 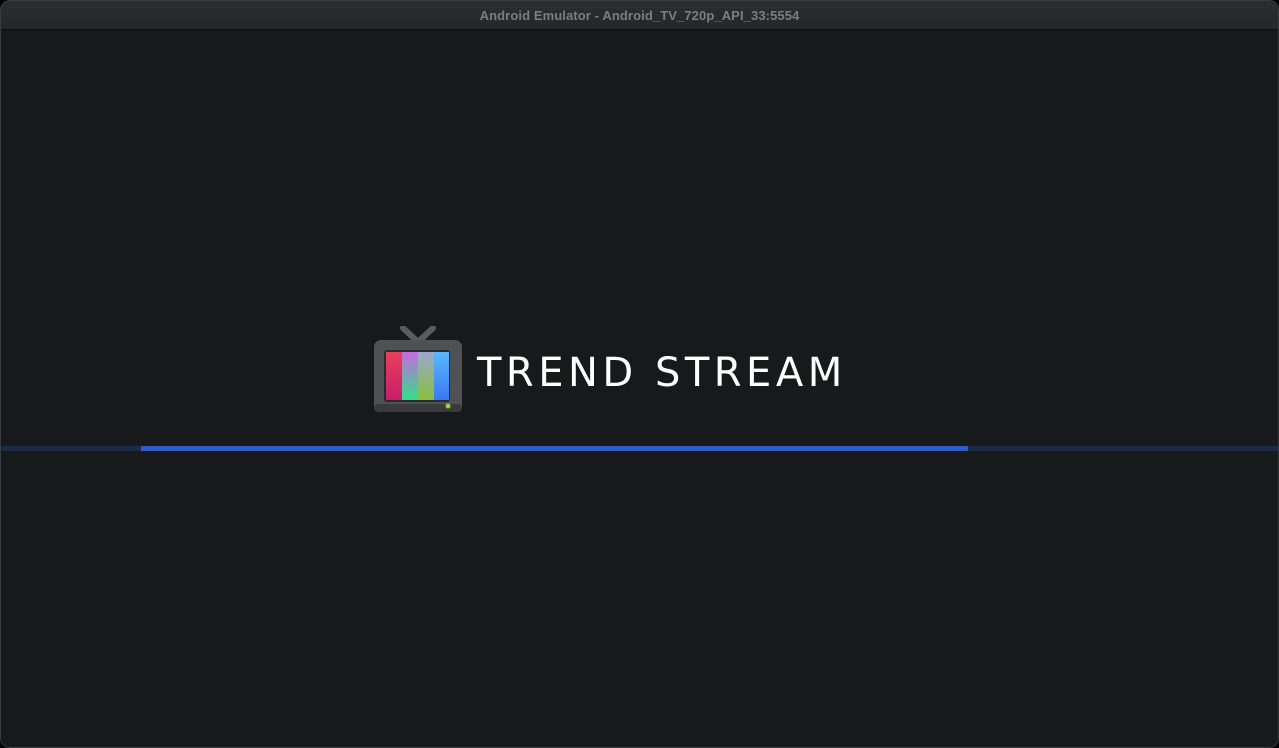 What do you see at coordinates (554, 448) in the screenshot?
I see `loading-progress-fill` at bounding box center [554, 448].